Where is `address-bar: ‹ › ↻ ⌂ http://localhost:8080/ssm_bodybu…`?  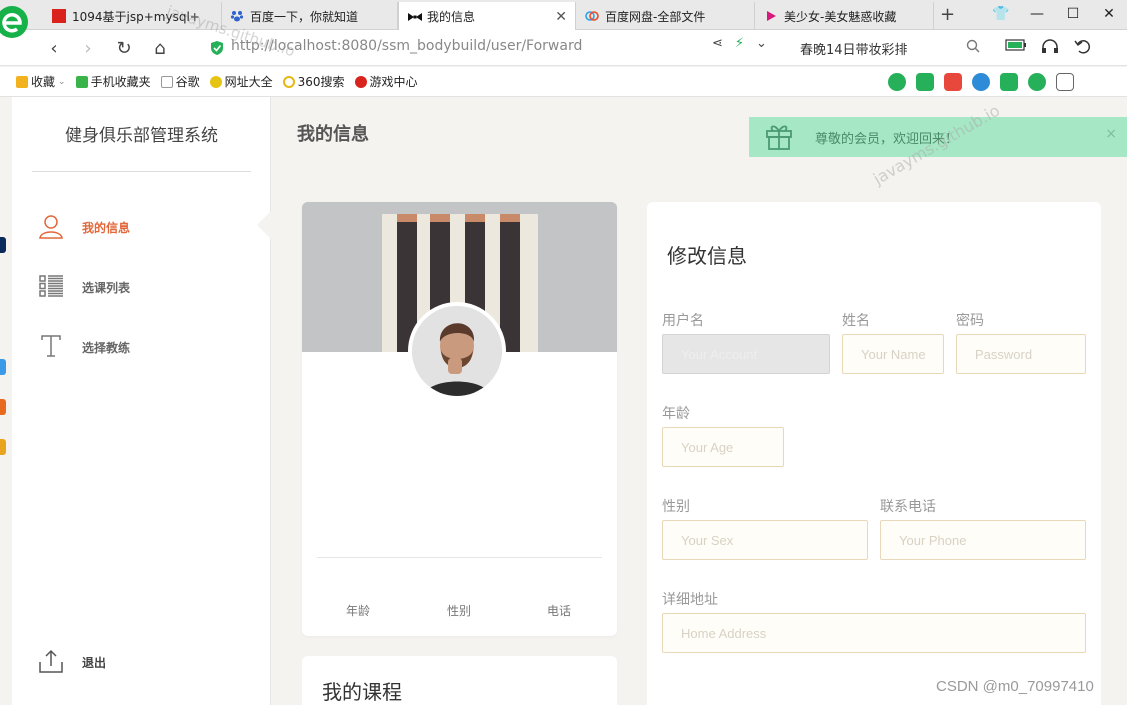 address-bar: ‹ › ↻ ⌂ http://localhost:8080/ssm_bodybu… is located at coordinates (563, 48).